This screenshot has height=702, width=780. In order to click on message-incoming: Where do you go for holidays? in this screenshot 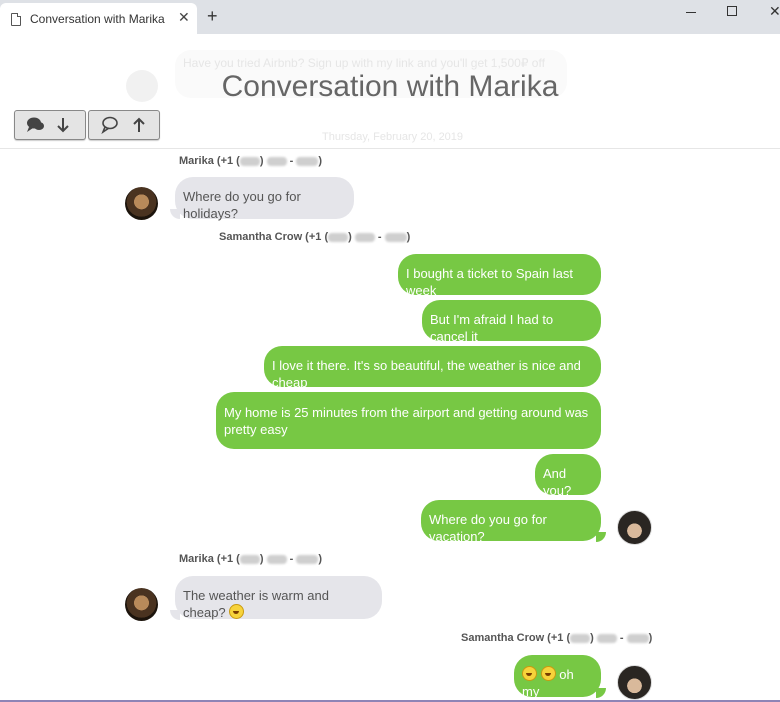, I will do `click(264, 199)`.